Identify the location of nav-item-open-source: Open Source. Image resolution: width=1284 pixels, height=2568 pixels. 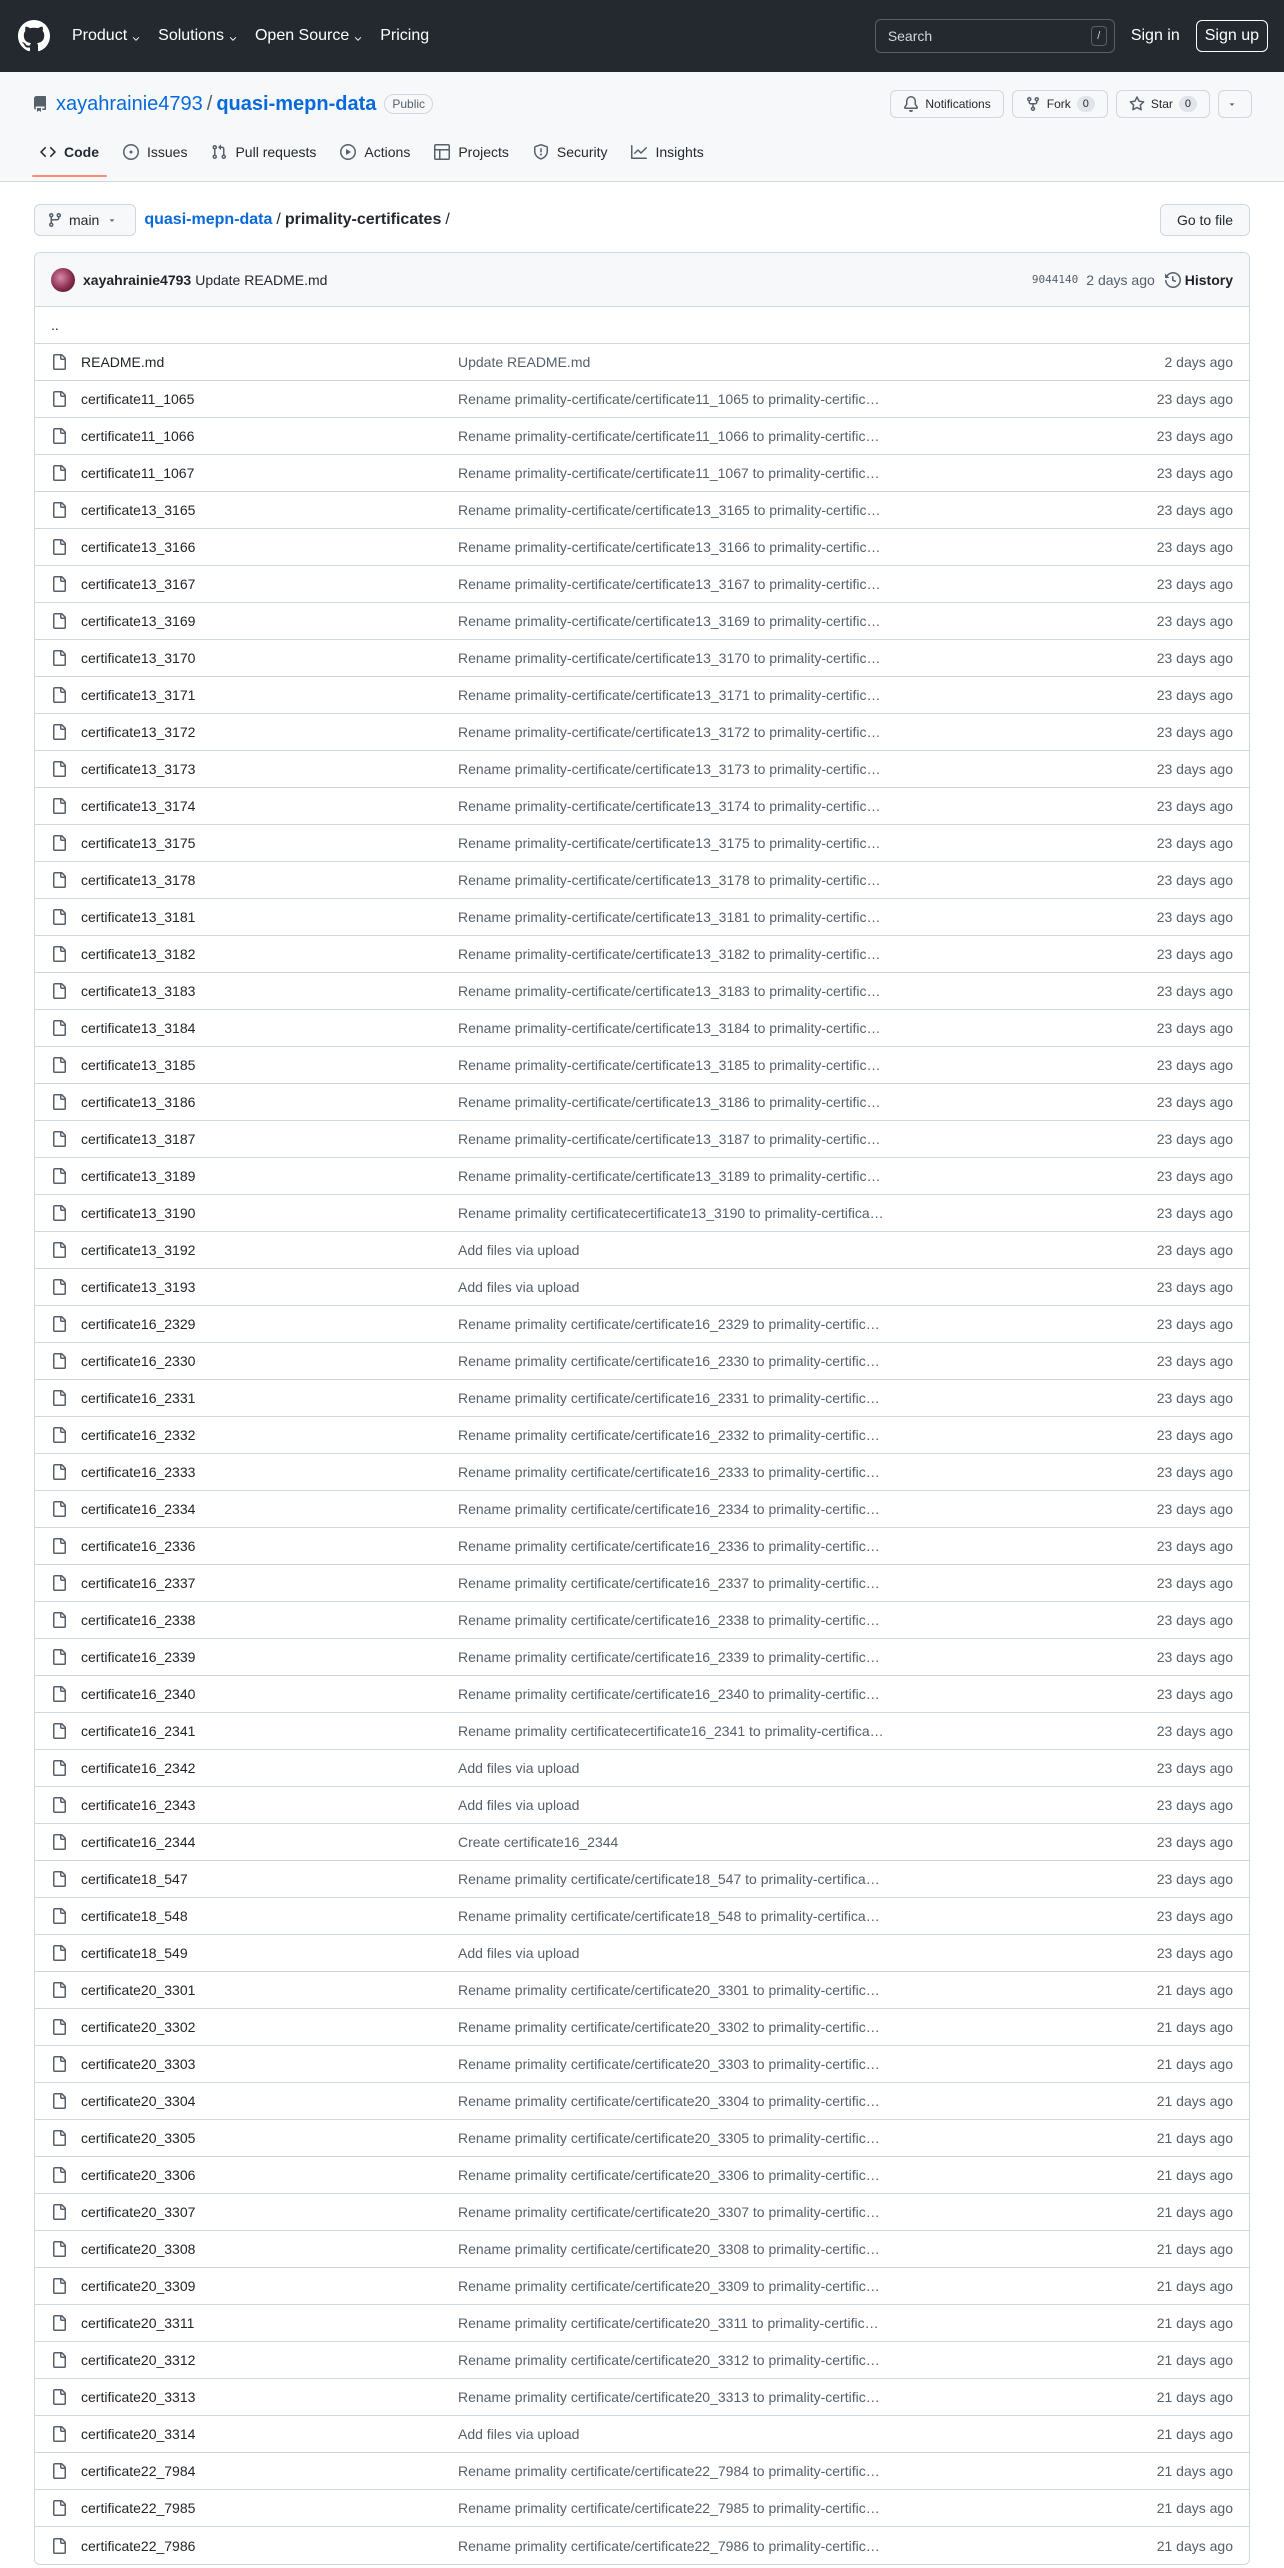
(309, 36).